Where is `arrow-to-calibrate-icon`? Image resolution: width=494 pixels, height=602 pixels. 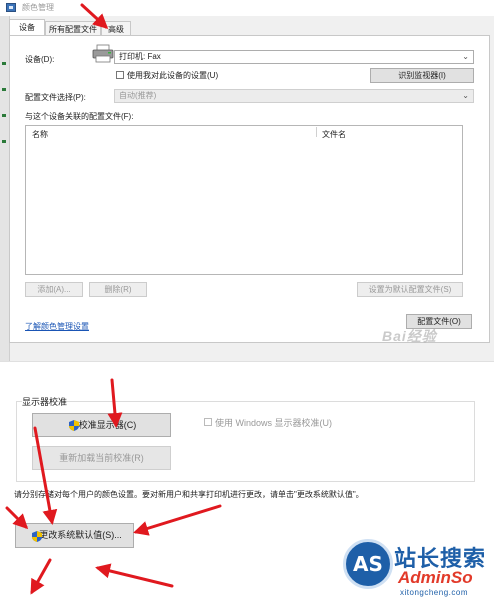 arrow-to-calibrate-icon is located at coordinates (115, 403).